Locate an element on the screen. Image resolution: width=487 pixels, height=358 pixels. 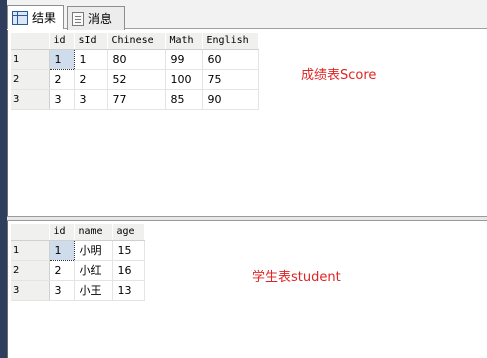
table-cell: 100 is located at coordinates (184, 79).